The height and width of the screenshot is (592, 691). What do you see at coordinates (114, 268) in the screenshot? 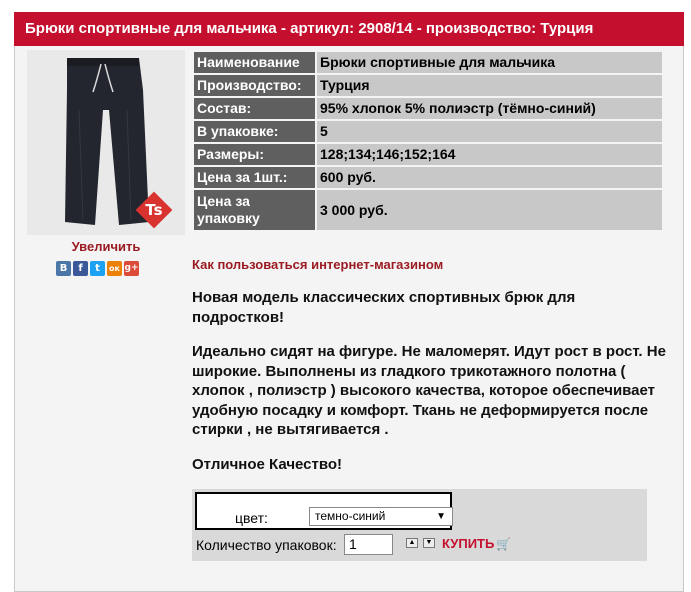
I see `odnoklassniki-icon: ок` at bounding box center [114, 268].